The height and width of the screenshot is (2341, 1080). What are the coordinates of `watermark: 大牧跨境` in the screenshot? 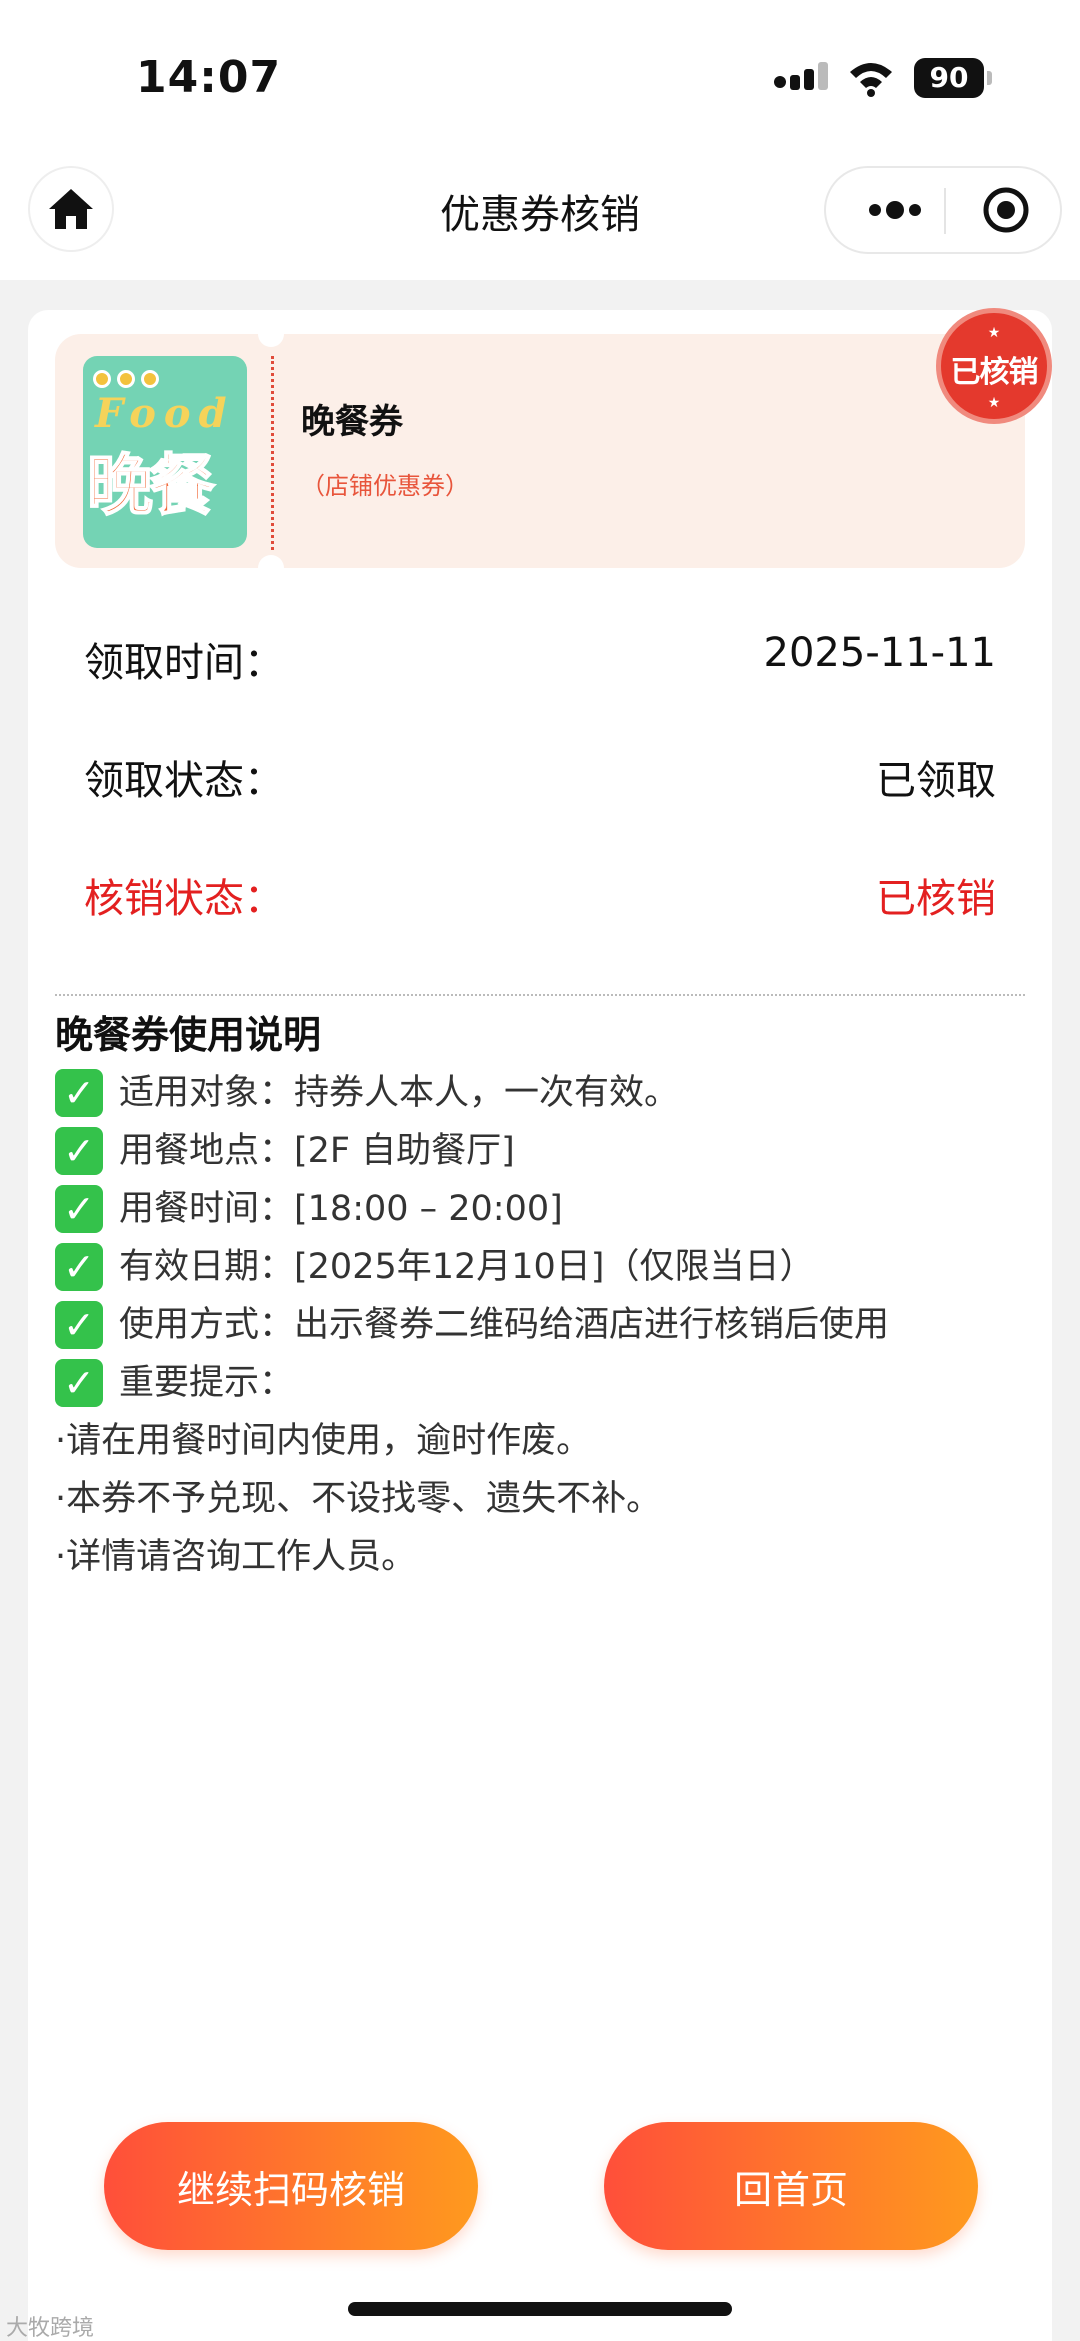 It's located at (50, 2328).